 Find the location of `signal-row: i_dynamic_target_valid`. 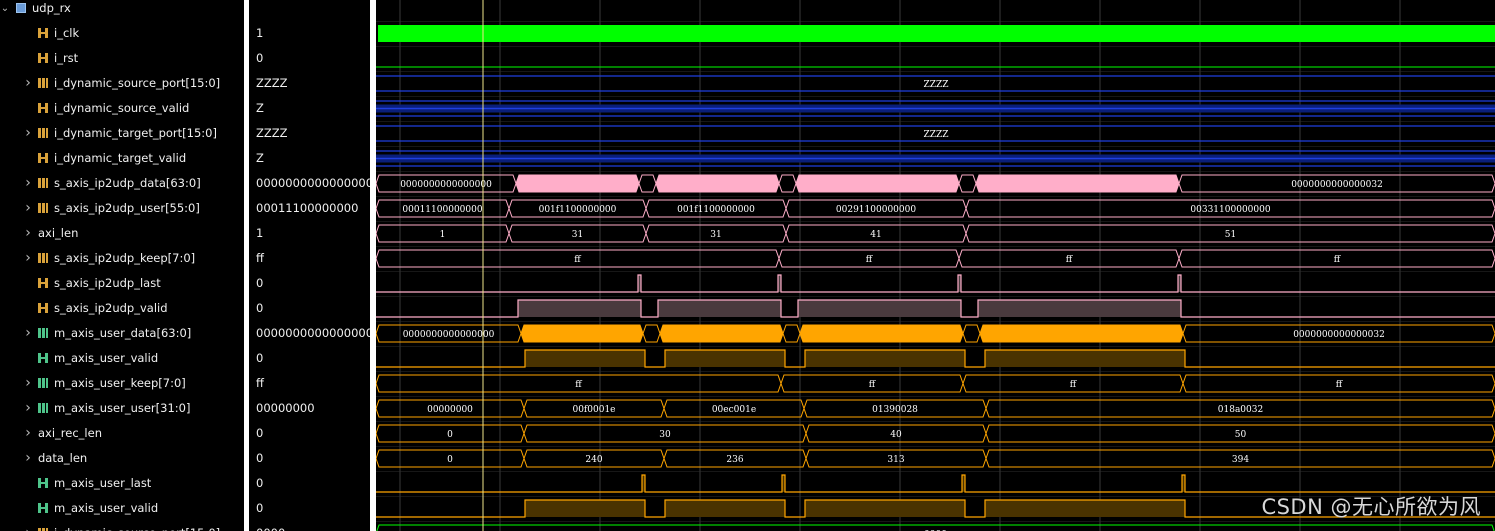

signal-row: i_dynamic_target_valid is located at coordinates (122, 158).